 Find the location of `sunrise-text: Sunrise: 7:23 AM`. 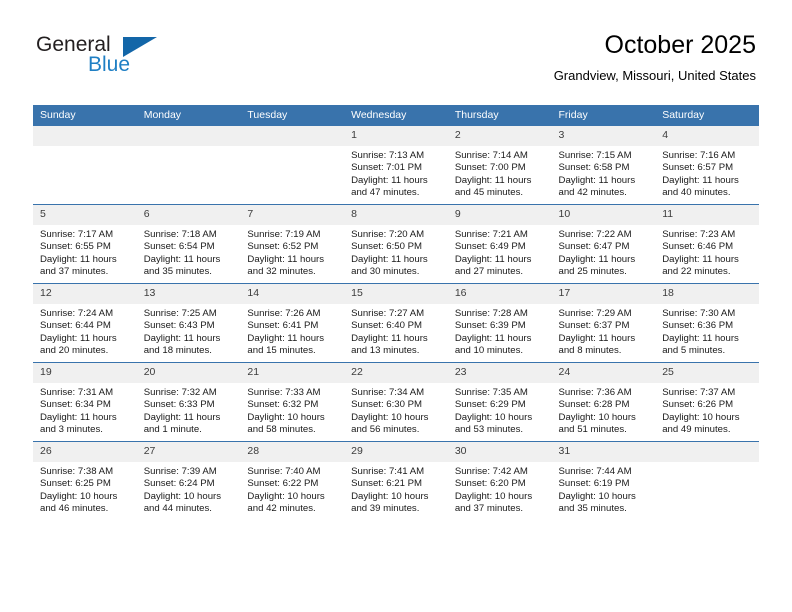

sunrise-text: Sunrise: 7:23 AM is located at coordinates (699, 234).